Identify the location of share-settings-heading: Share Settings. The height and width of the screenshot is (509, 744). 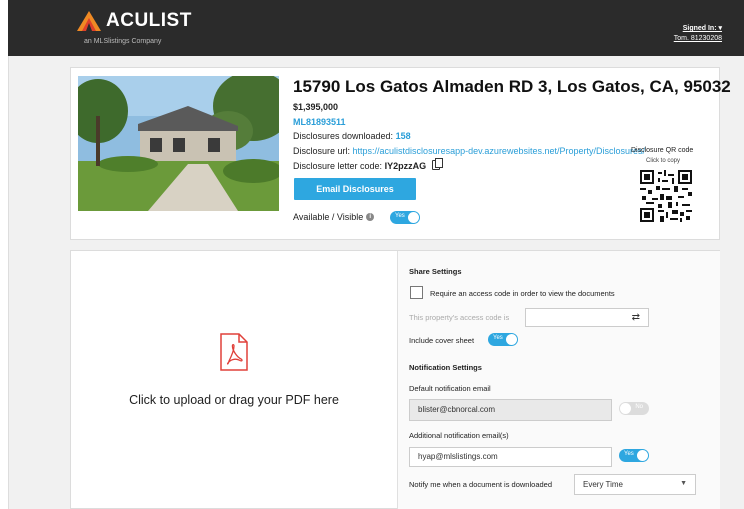
(435, 271).